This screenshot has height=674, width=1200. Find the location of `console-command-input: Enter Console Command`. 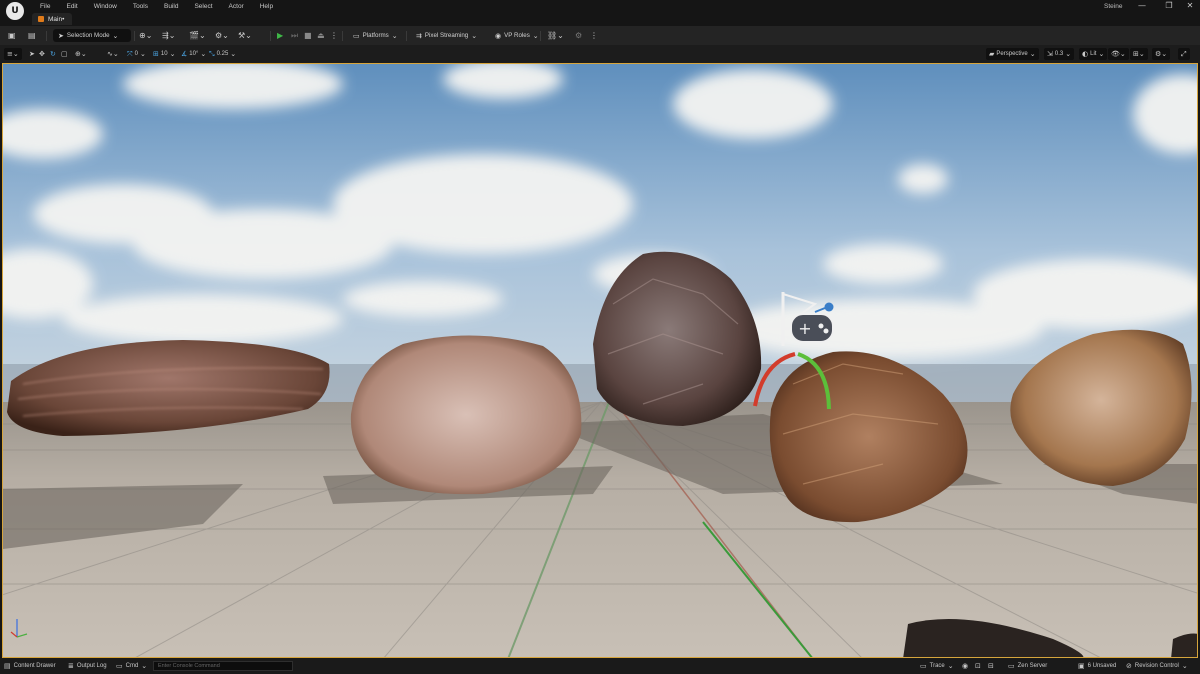

console-command-input: Enter Console Command is located at coordinates (223, 666).